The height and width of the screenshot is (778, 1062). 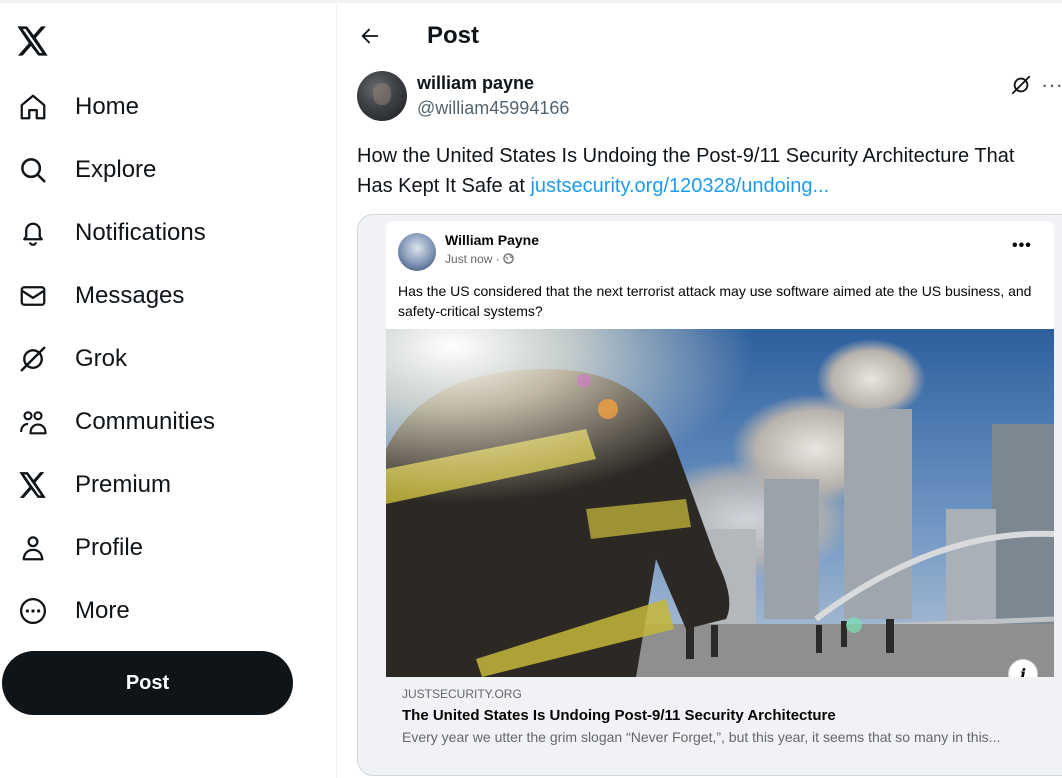 What do you see at coordinates (33, 170) in the screenshot?
I see `search-icon` at bounding box center [33, 170].